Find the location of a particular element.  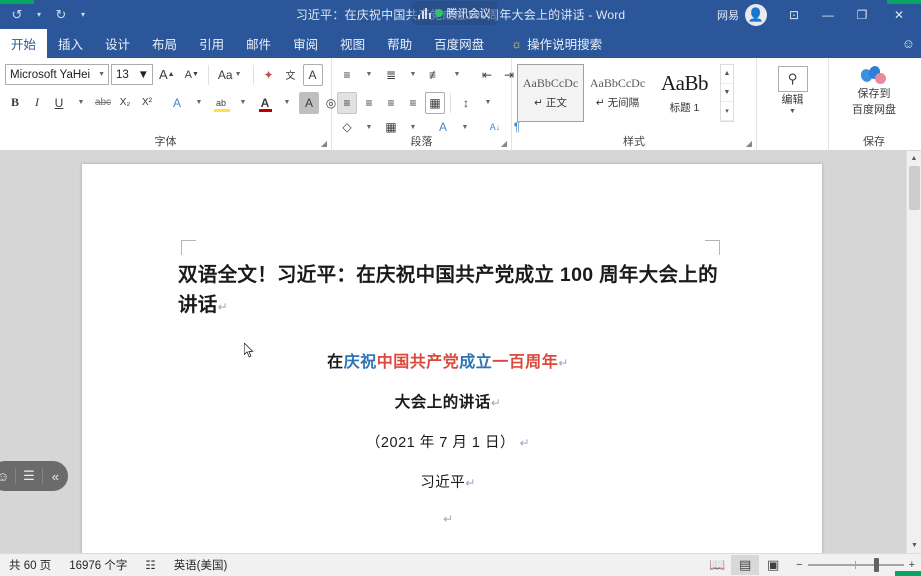

highlight-icon: ab is located at coordinates (221, 103).